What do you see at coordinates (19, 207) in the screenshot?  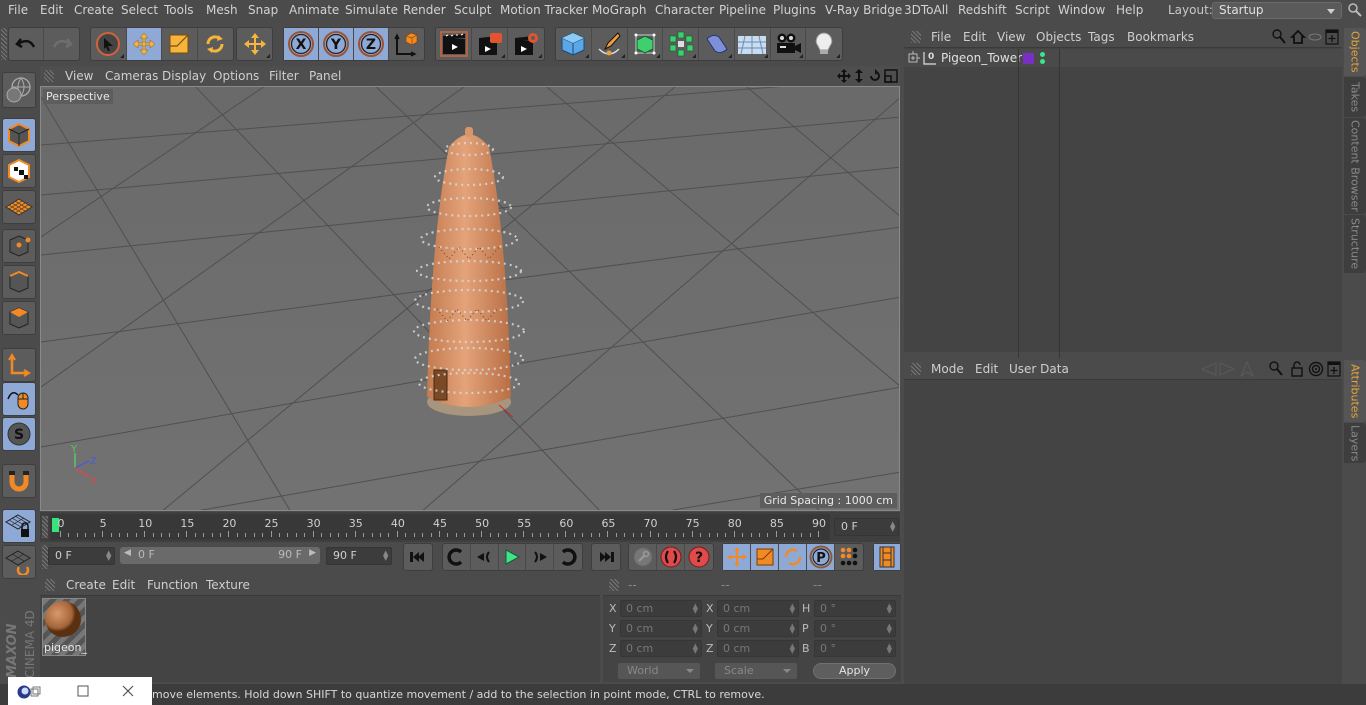 I see `workplane-mode-button` at bounding box center [19, 207].